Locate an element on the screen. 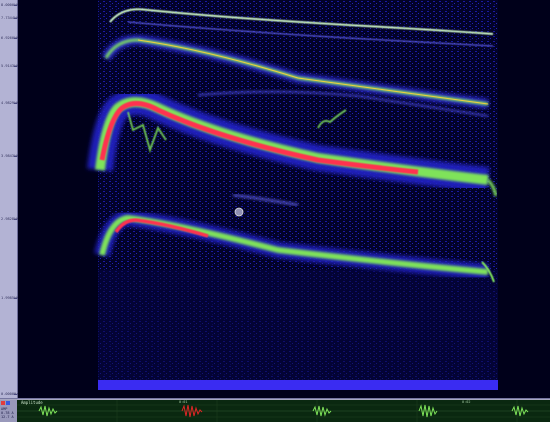 The height and width of the screenshot is (422, 550). overview-strip: AMP 0.78 A 12.7 A Amplitude 0:01 0:02 is located at coordinates (275, 410).